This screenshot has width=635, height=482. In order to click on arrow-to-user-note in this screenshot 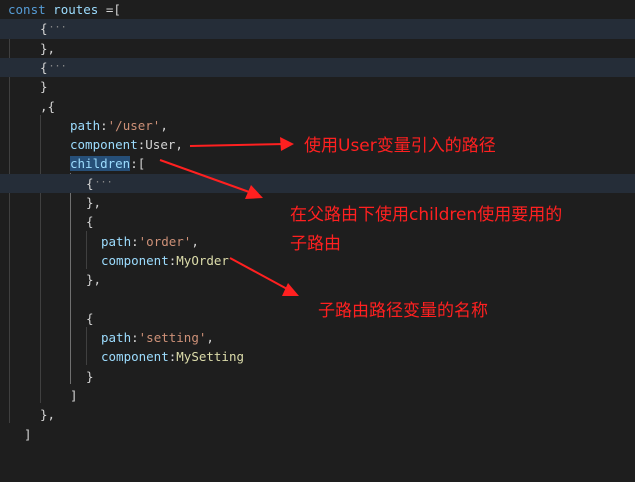, I will do `click(241, 144)`.